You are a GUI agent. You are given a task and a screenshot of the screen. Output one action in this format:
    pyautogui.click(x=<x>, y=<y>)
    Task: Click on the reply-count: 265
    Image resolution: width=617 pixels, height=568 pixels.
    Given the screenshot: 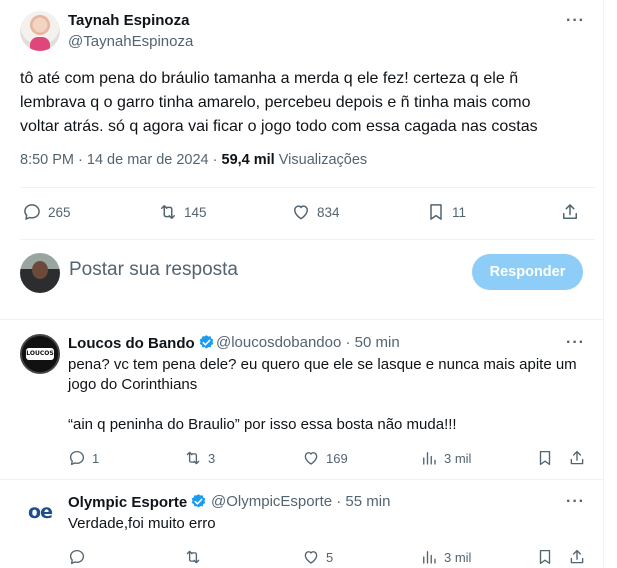 What is the action you would take?
    pyautogui.click(x=59, y=212)
    